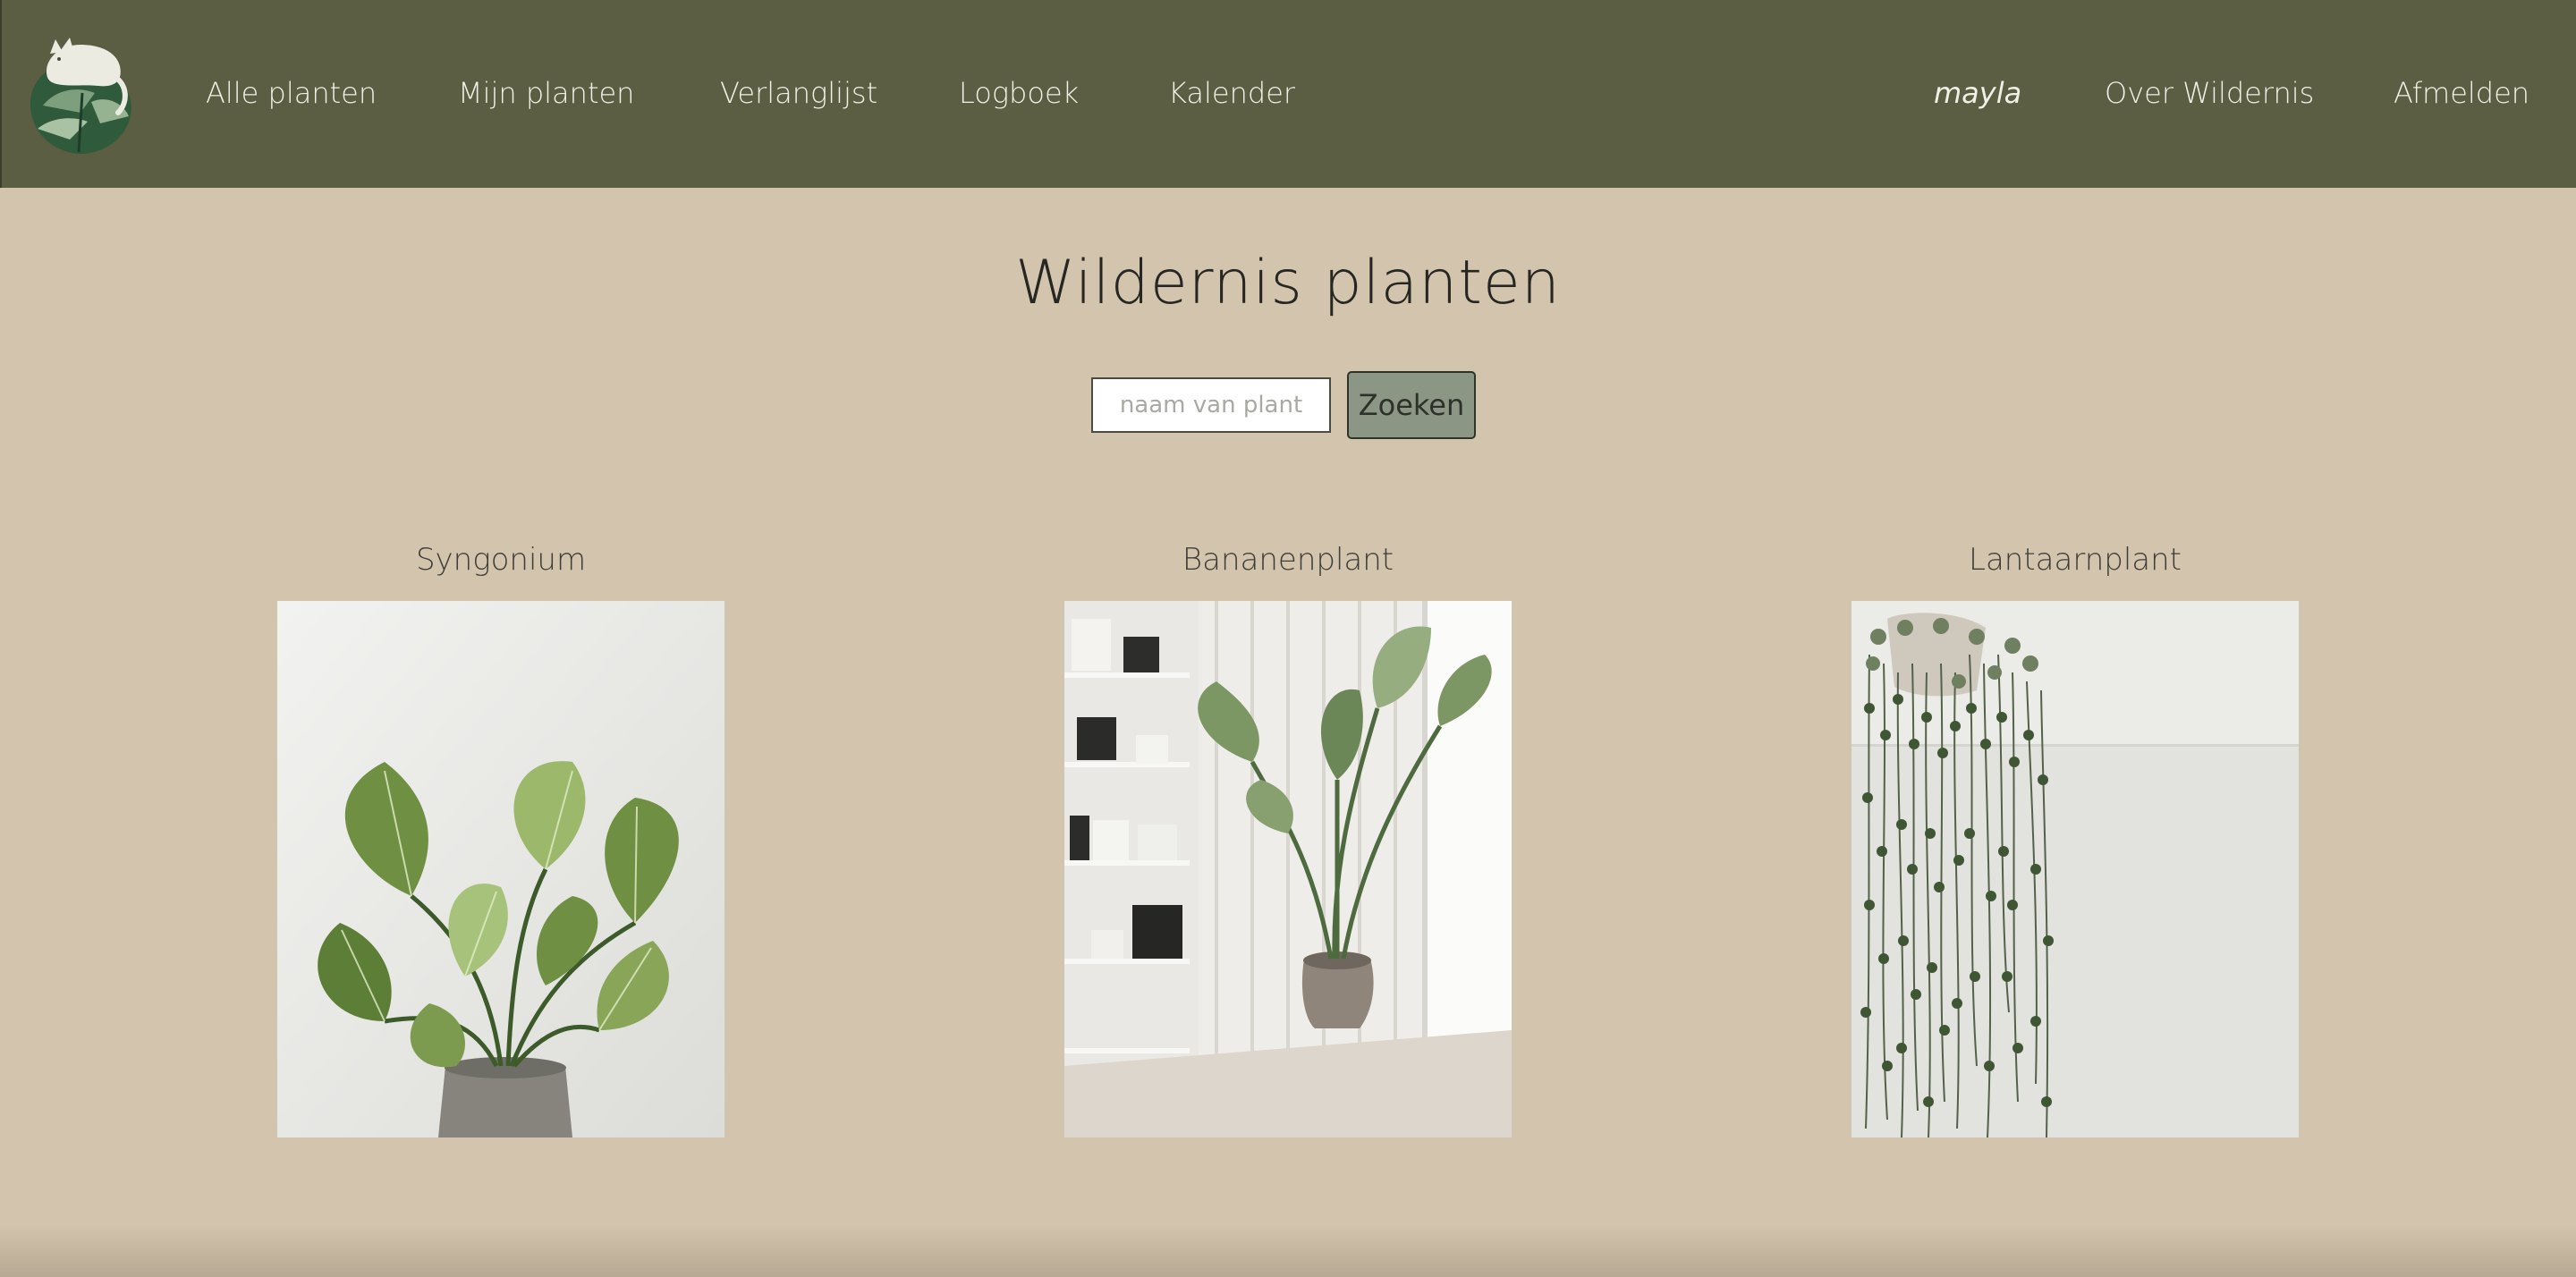 This screenshot has width=2576, height=1277. What do you see at coordinates (291, 93) in the screenshot?
I see `nav-alle-planten: Alle planten` at bounding box center [291, 93].